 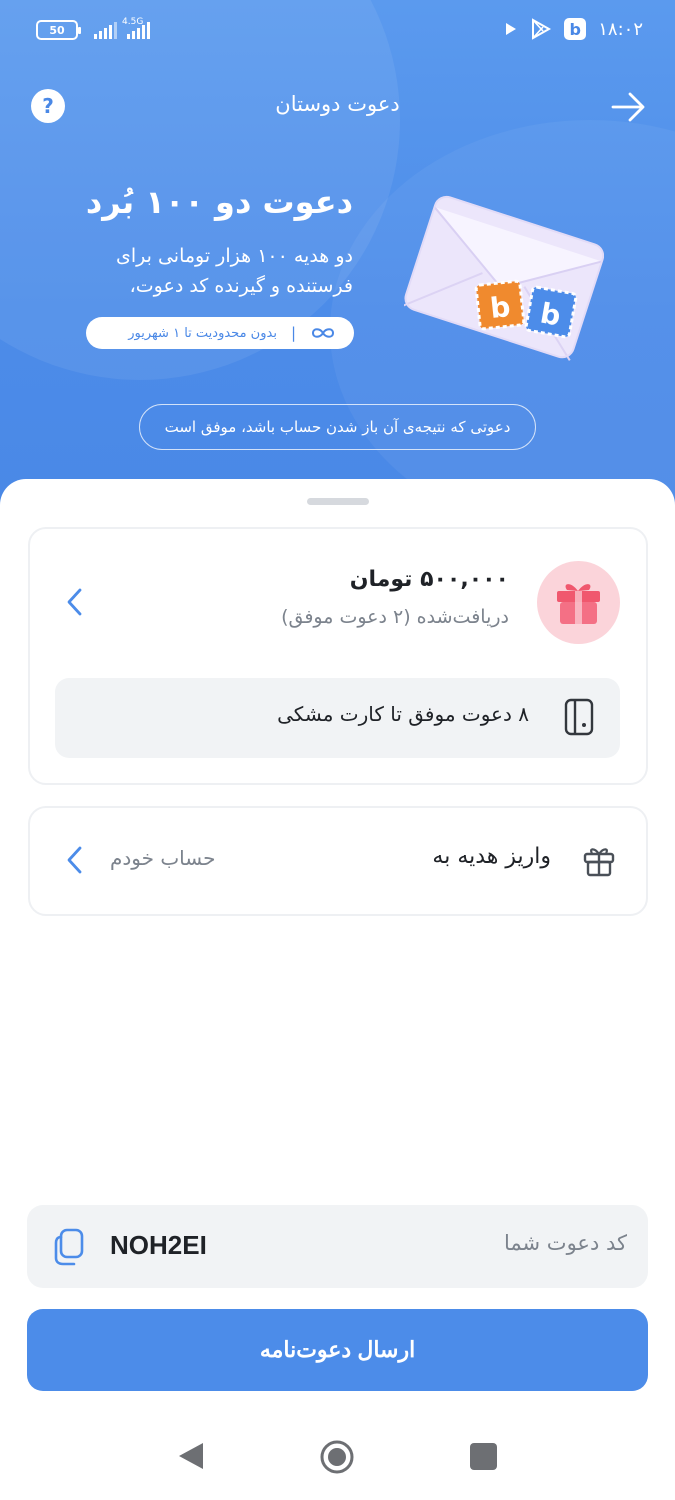 What do you see at coordinates (483, 1456) in the screenshot?
I see `nav-recents-icon` at bounding box center [483, 1456].